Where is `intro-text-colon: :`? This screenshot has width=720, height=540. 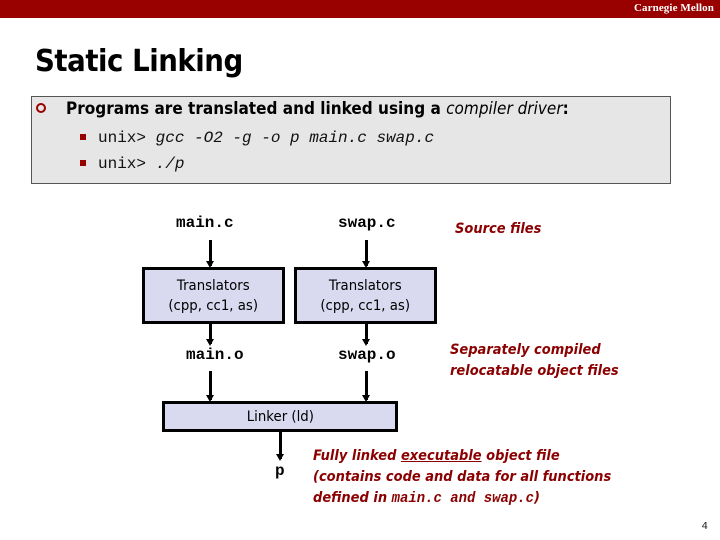 intro-text-colon: : is located at coordinates (565, 109).